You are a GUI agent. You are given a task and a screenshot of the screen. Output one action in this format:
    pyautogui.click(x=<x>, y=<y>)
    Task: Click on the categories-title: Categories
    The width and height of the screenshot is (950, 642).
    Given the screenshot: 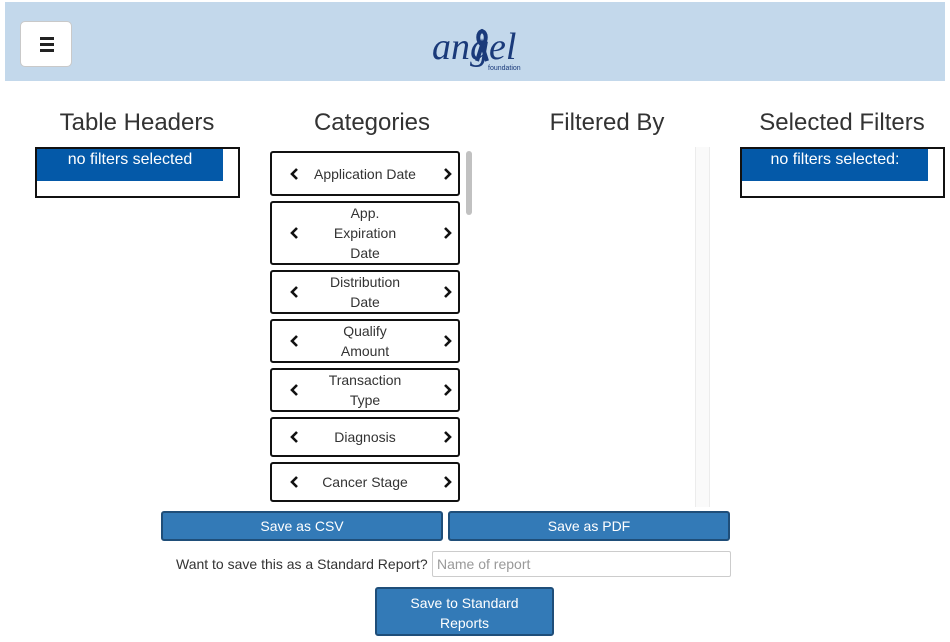 What is the action you would take?
    pyautogui.click(x=372, y=122)
    